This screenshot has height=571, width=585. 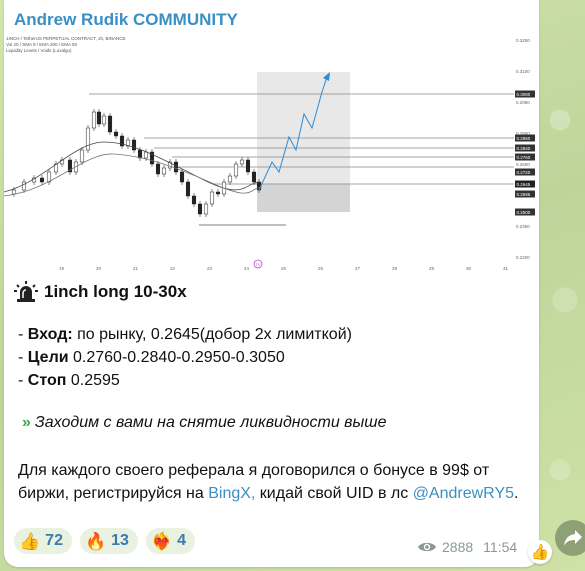 What do you see at coordinates (523, 71) in the screenshot?
I see `chart-y-label: 0.3100` at bounding box center [523, 71].